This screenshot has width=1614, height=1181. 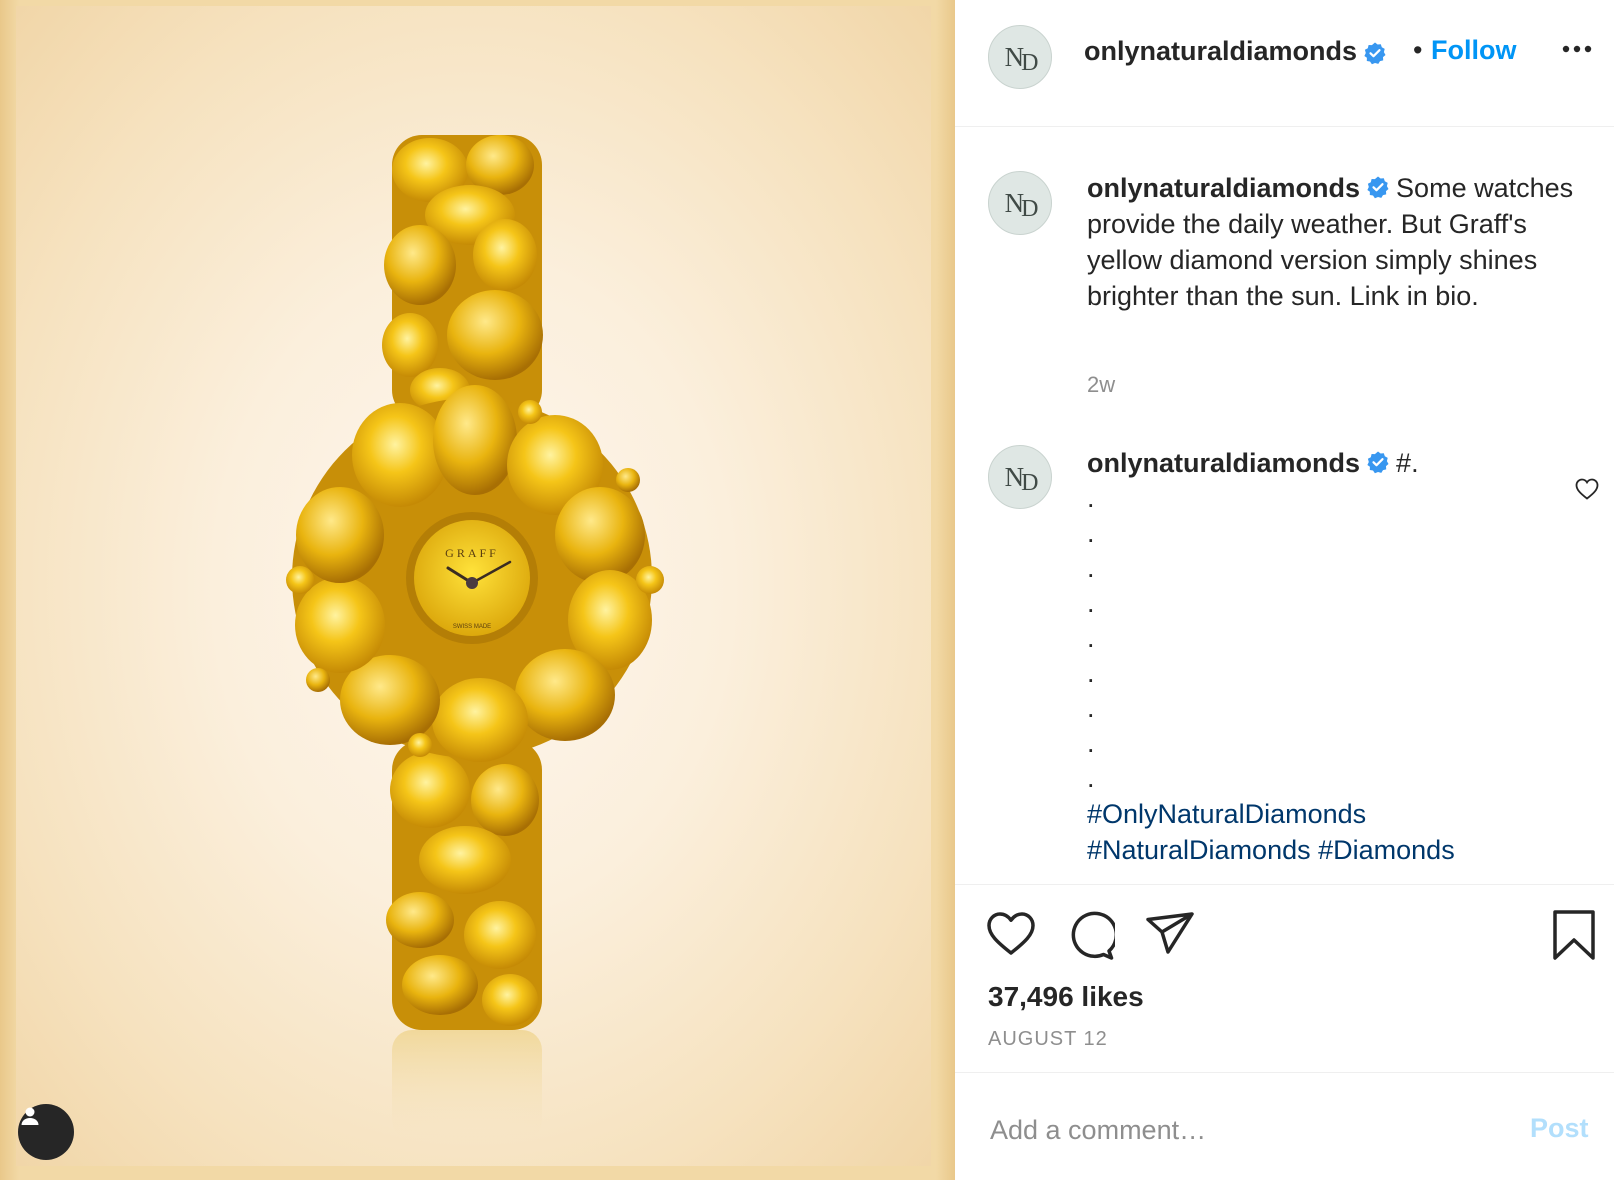 What do you see at coordinates (46, 1132) in the screenshot?
I see `tagged-users-button` at bounding box center [46, 1132].